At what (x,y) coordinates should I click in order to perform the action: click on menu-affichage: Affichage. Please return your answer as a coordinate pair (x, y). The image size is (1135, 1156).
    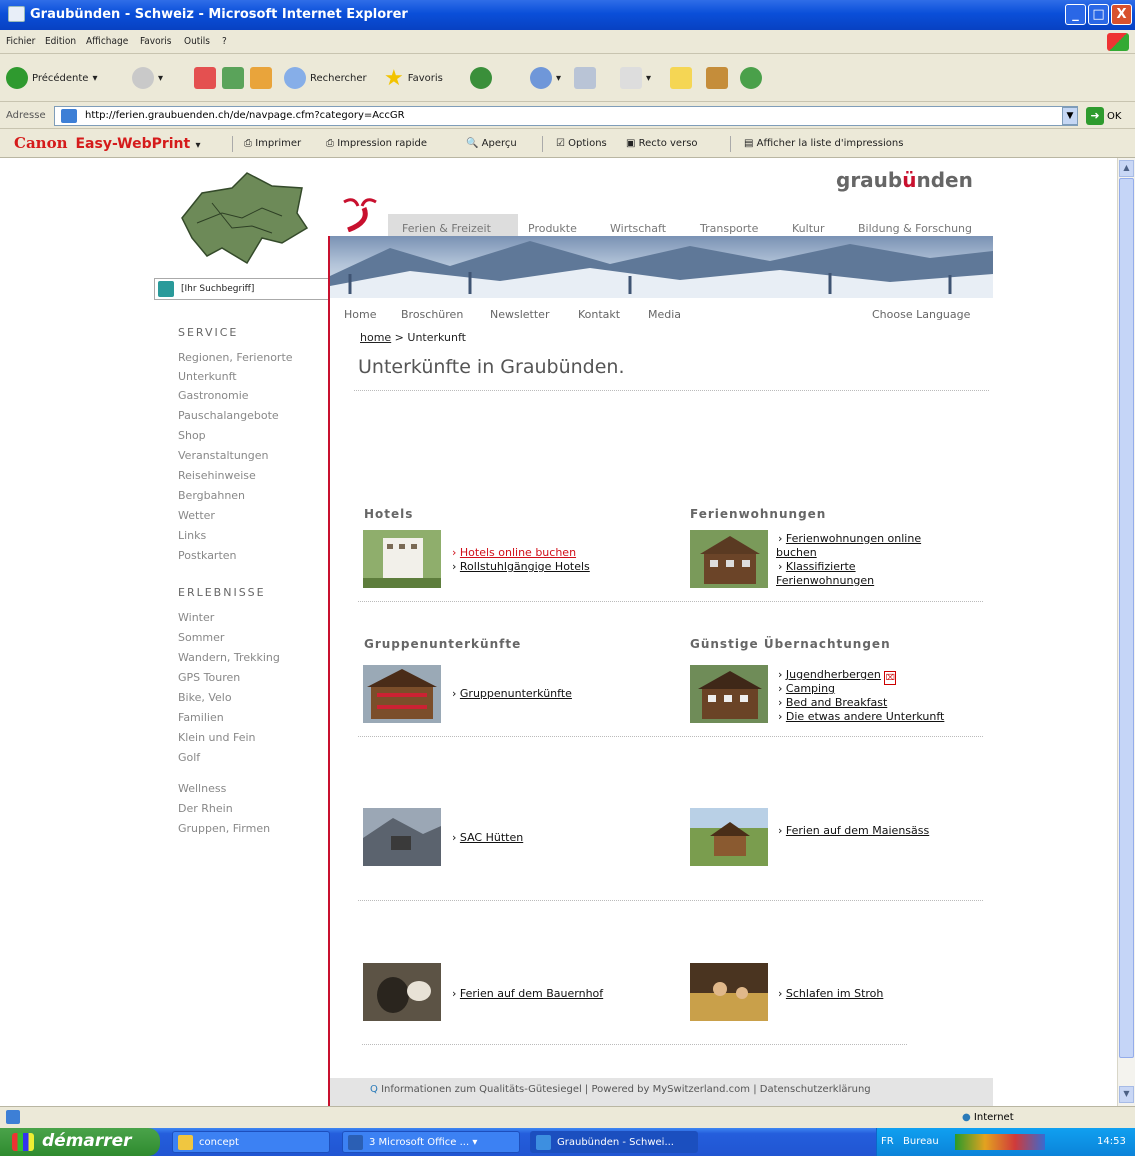
    Looking at the image, I should click on (107, 41).